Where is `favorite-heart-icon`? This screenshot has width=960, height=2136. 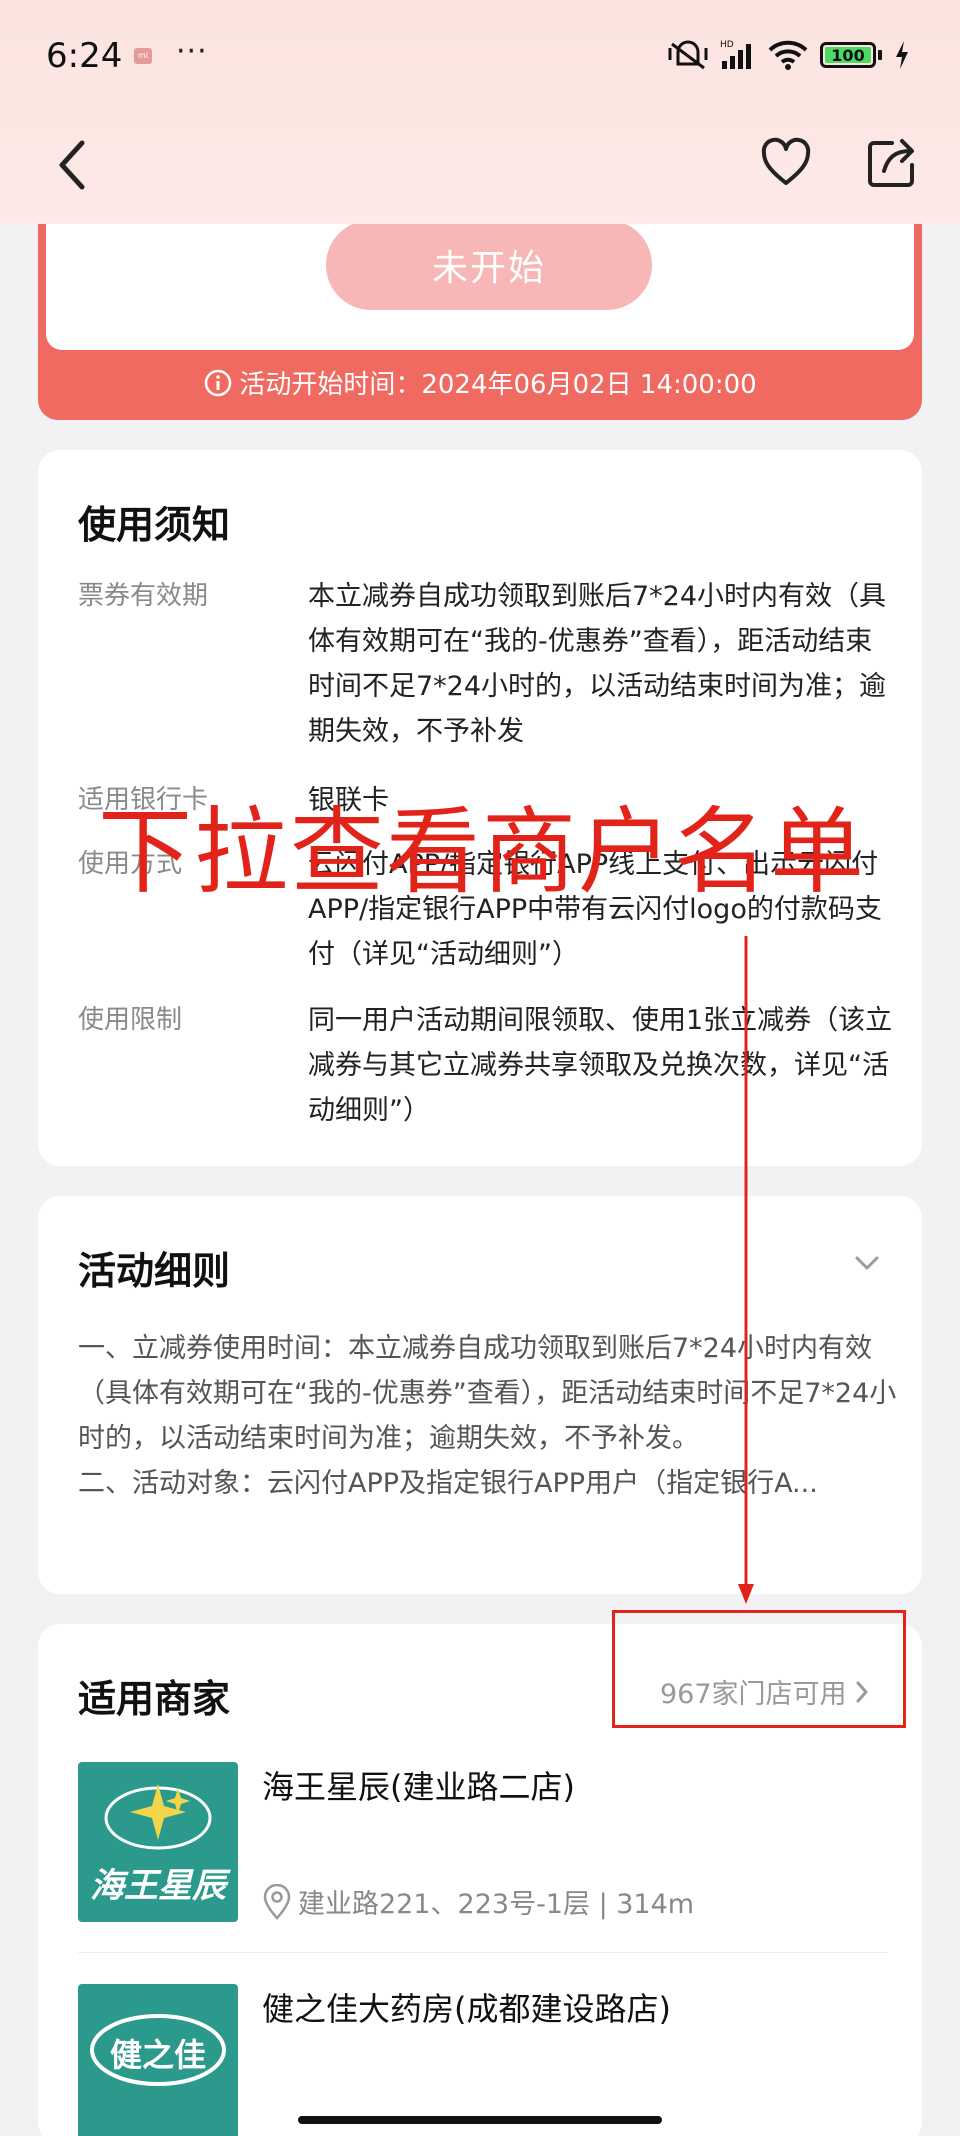
favorite-heart-icon is located at coordinates (786, 163).